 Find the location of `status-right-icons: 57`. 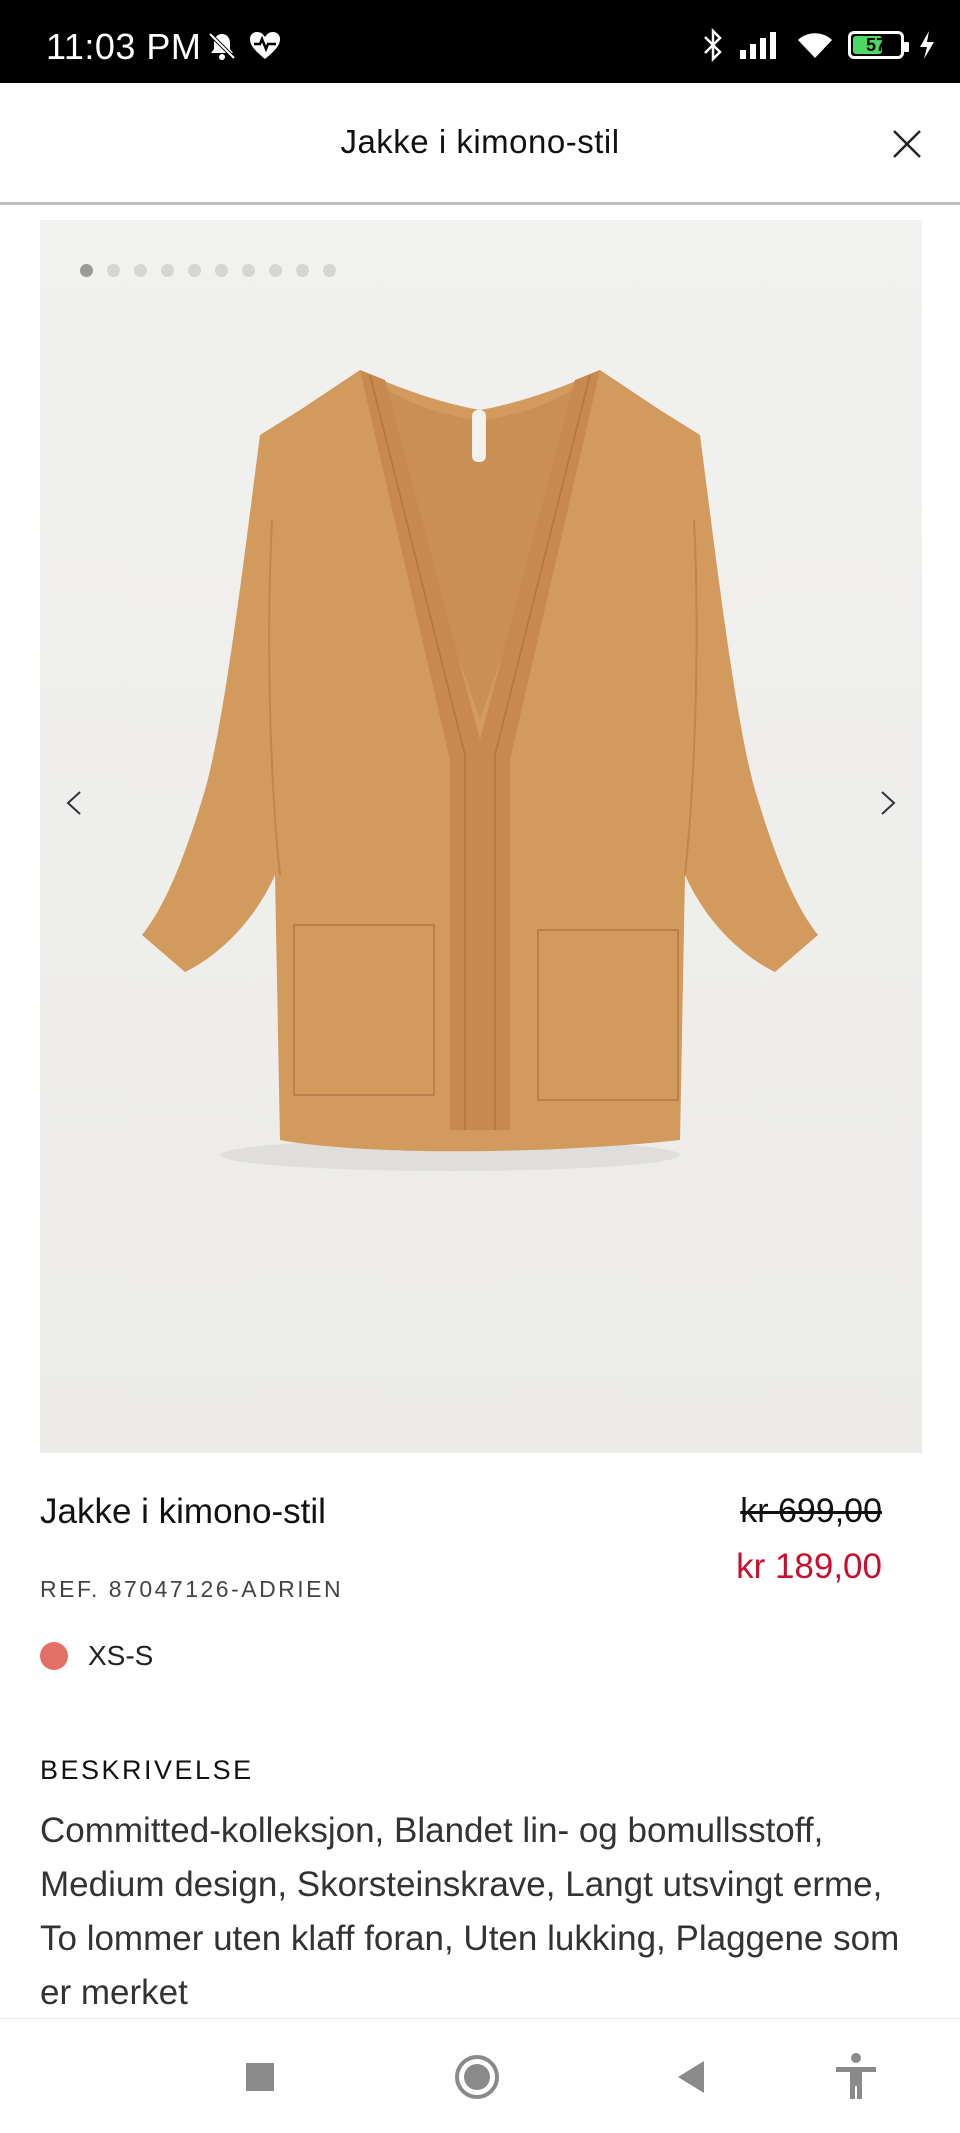

status-right-icons: 57 is located at coordinates (819, 45).